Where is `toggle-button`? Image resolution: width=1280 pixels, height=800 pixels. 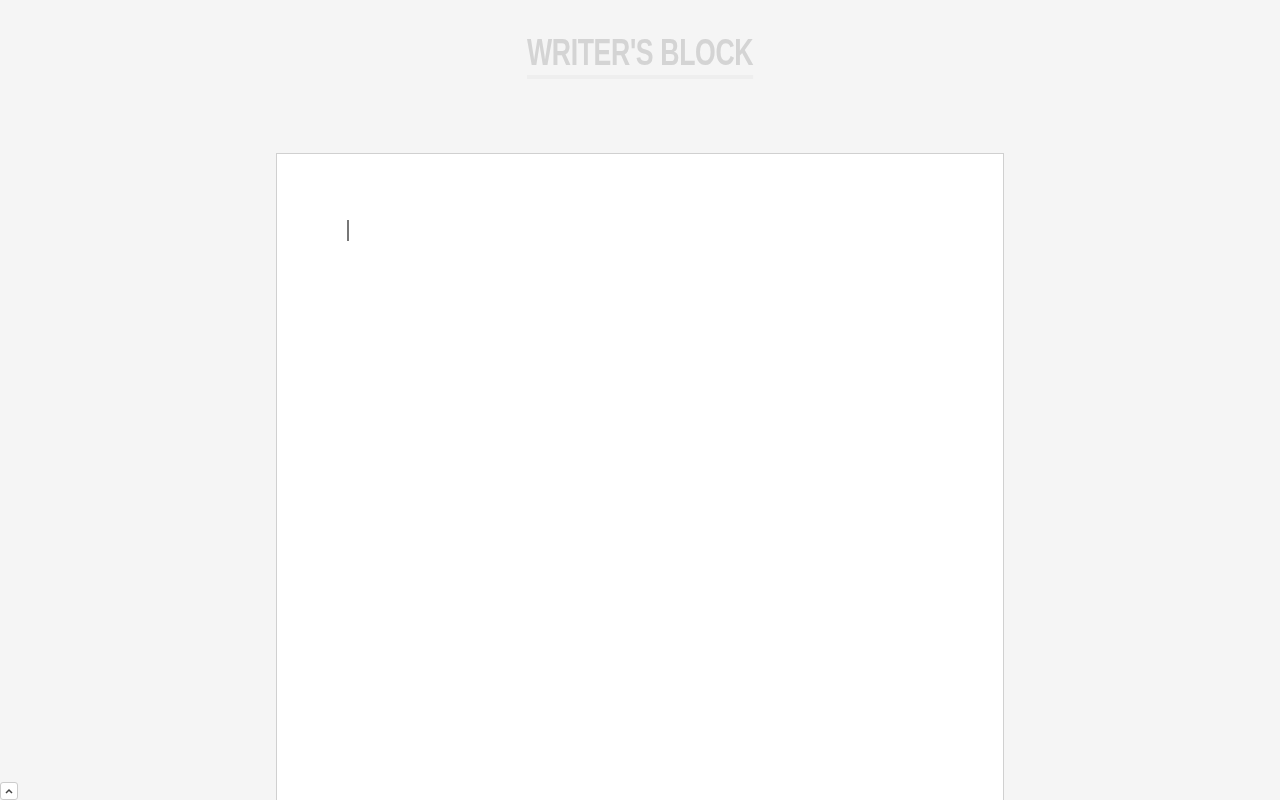
toggle-button is located at coordinates (9, 791).